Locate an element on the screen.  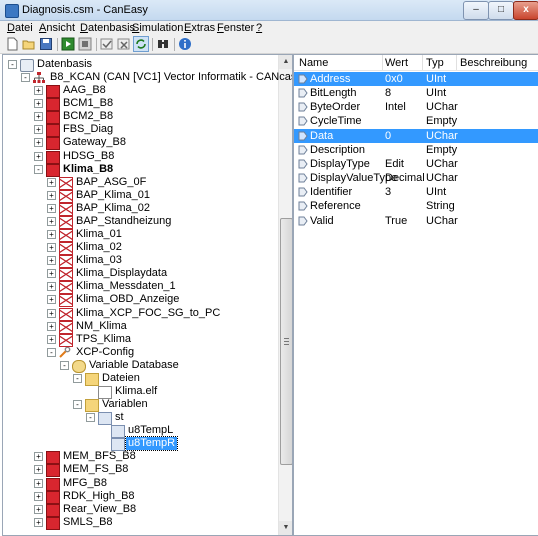
tree-node: + MEM_FS_B8 is located at coordinates (140, 470).